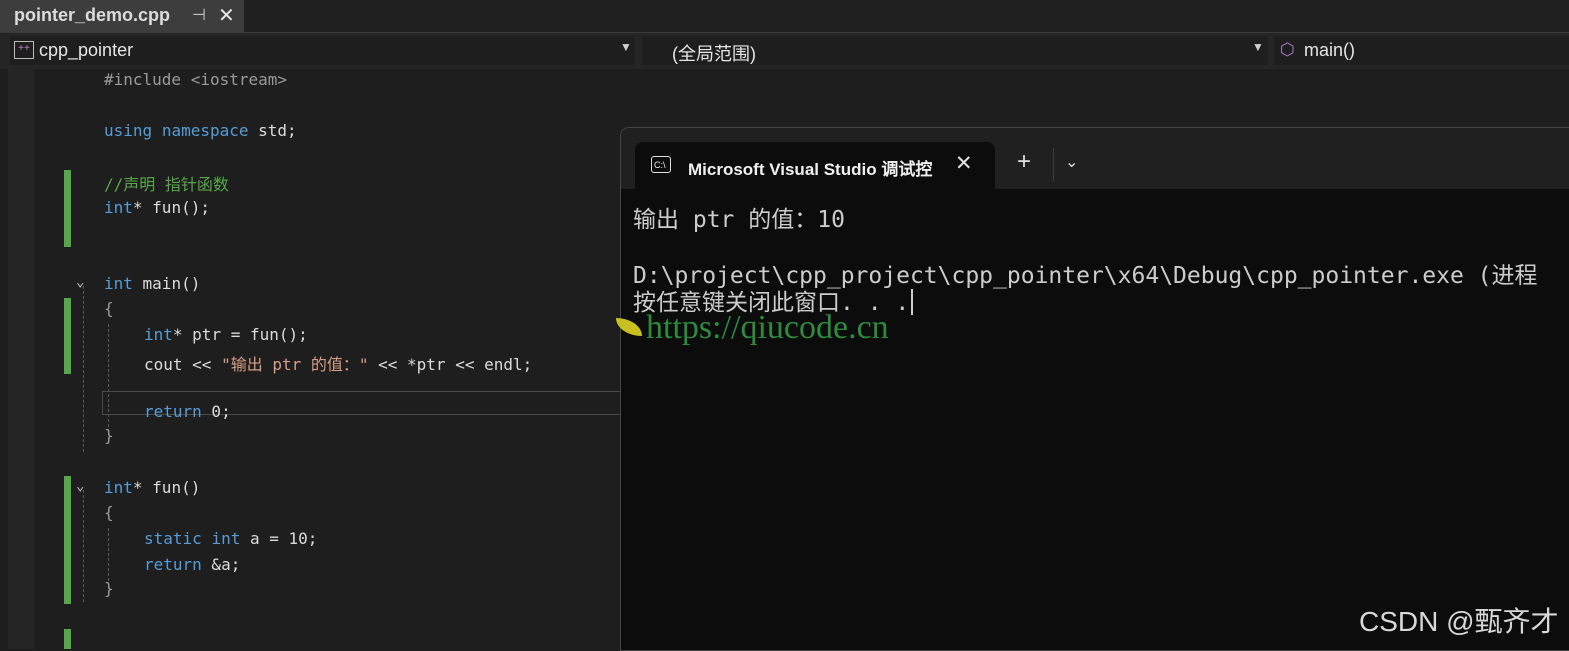  I want to click on terminal-icon: C:\, so click(661, 164).